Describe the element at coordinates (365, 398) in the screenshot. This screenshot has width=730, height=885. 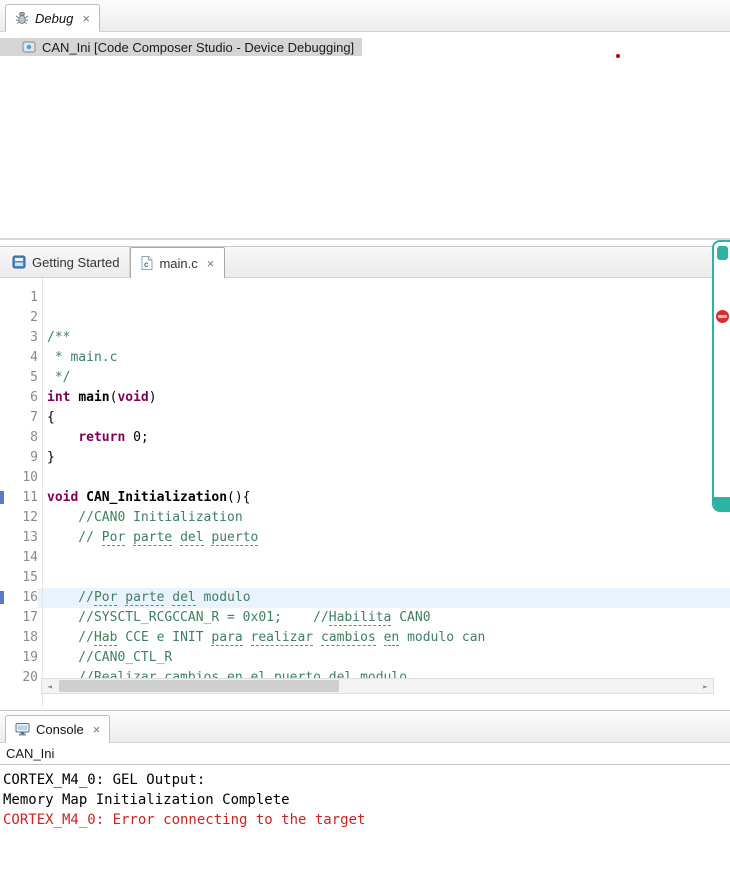
I see `code-line: 6 int main(void)` at that location.